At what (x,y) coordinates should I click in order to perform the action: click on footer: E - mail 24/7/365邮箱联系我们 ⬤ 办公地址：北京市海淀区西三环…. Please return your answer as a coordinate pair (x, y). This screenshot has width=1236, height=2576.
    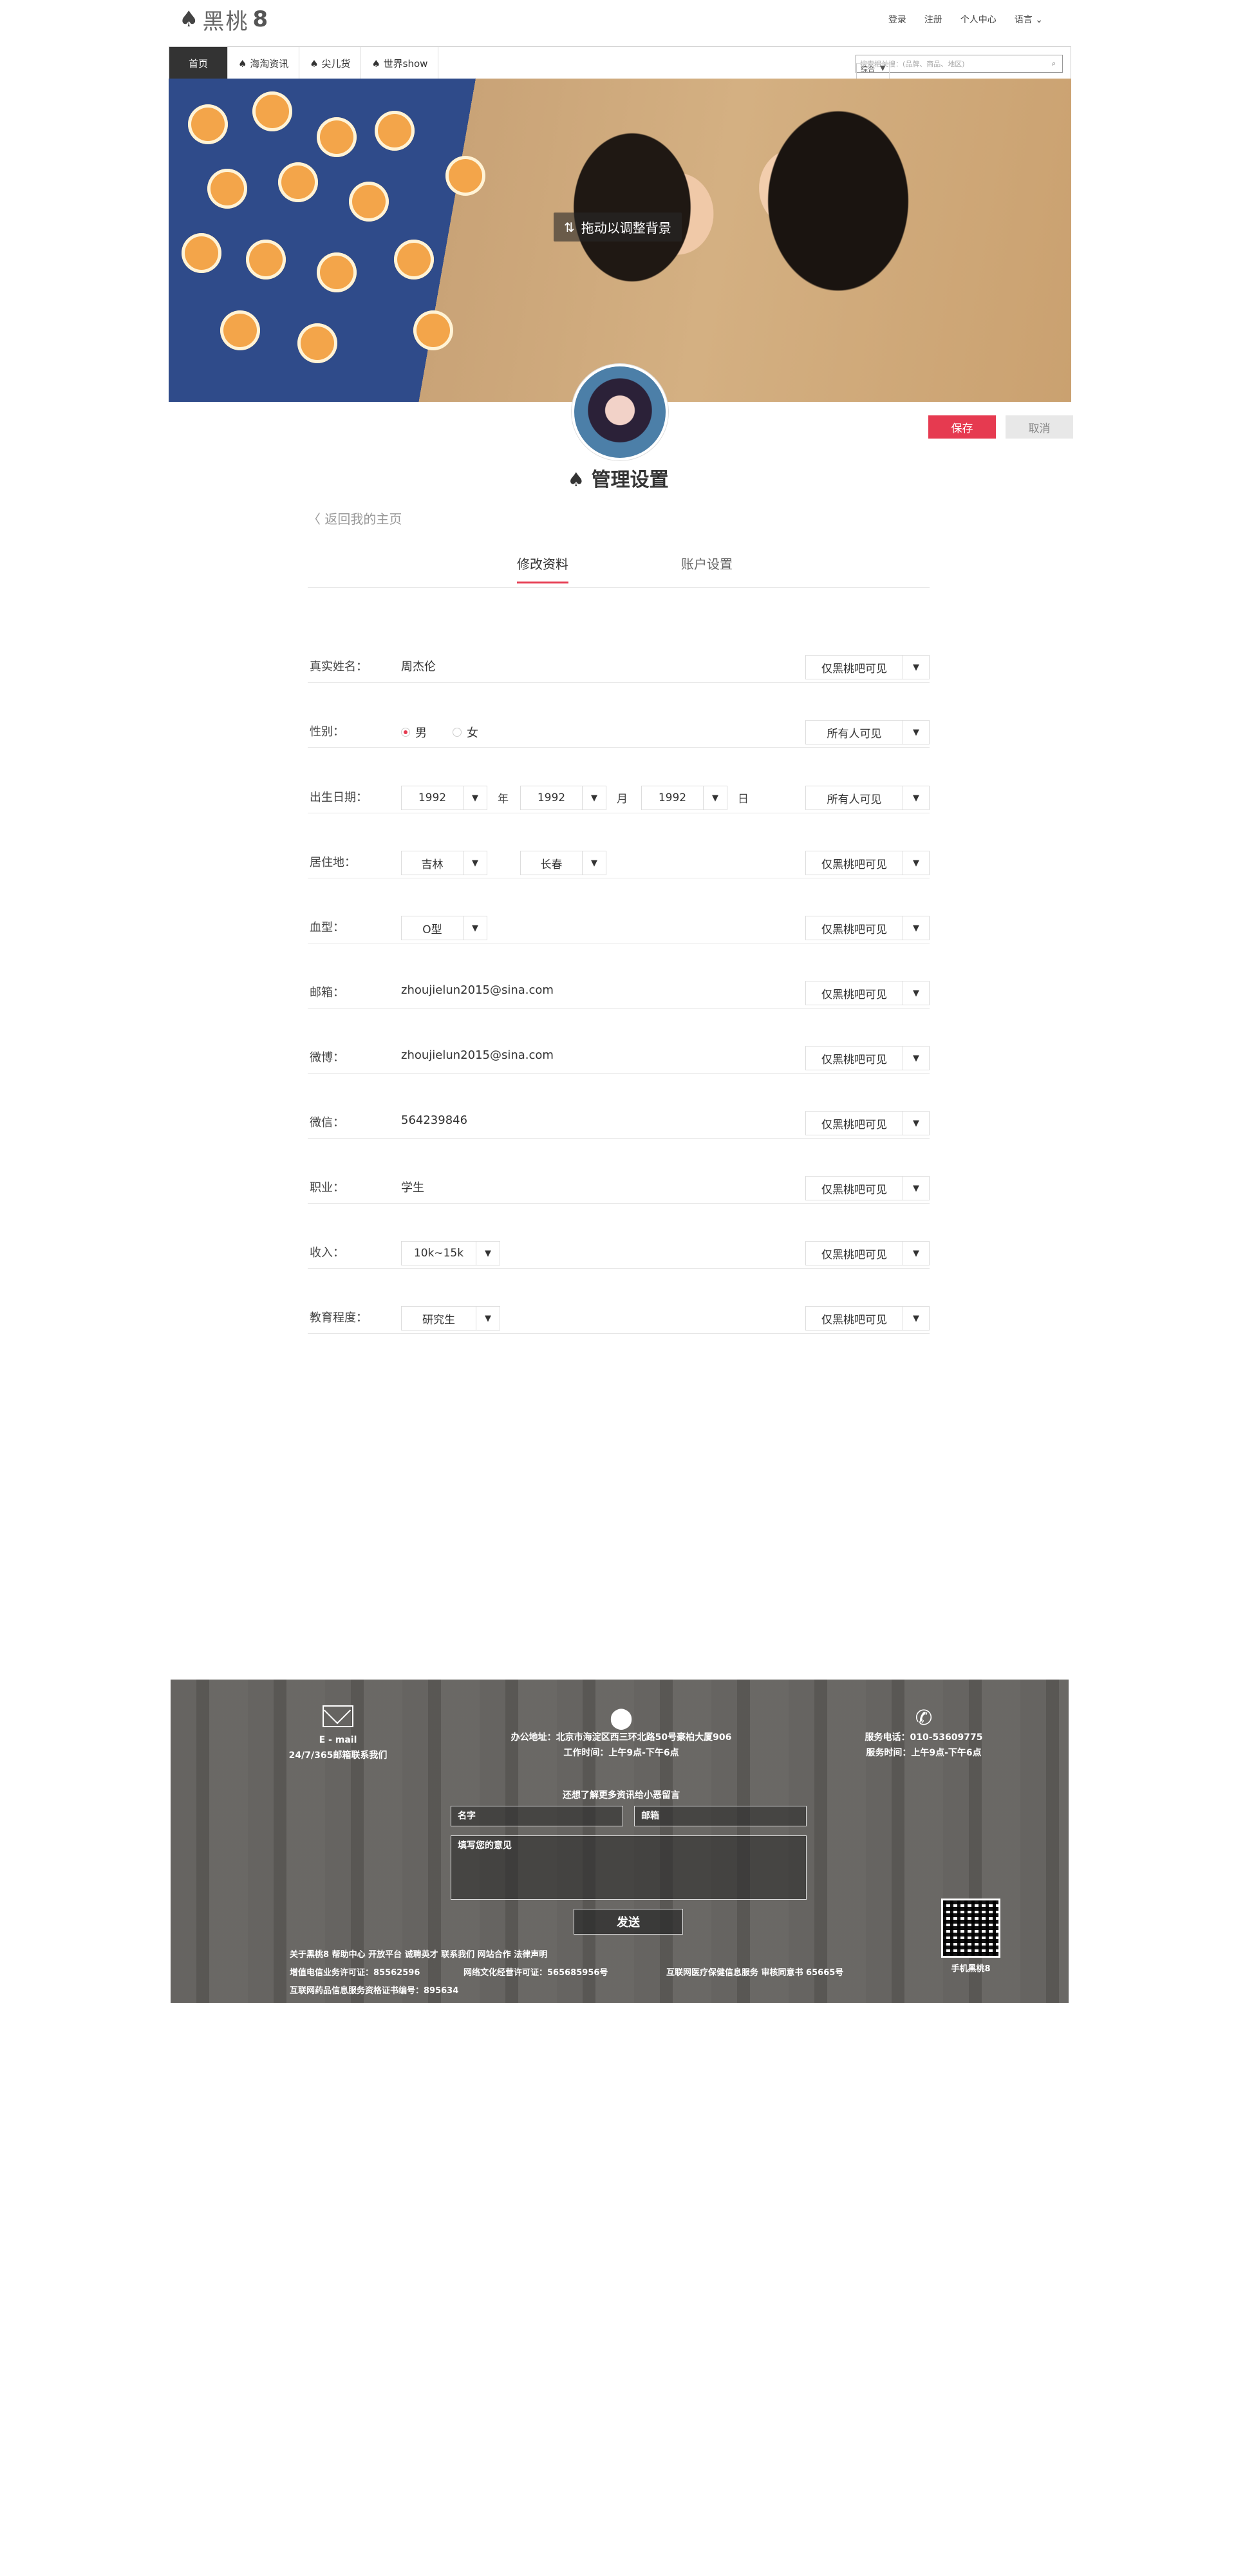
    Looking at the image, I should click on (620, 1841).